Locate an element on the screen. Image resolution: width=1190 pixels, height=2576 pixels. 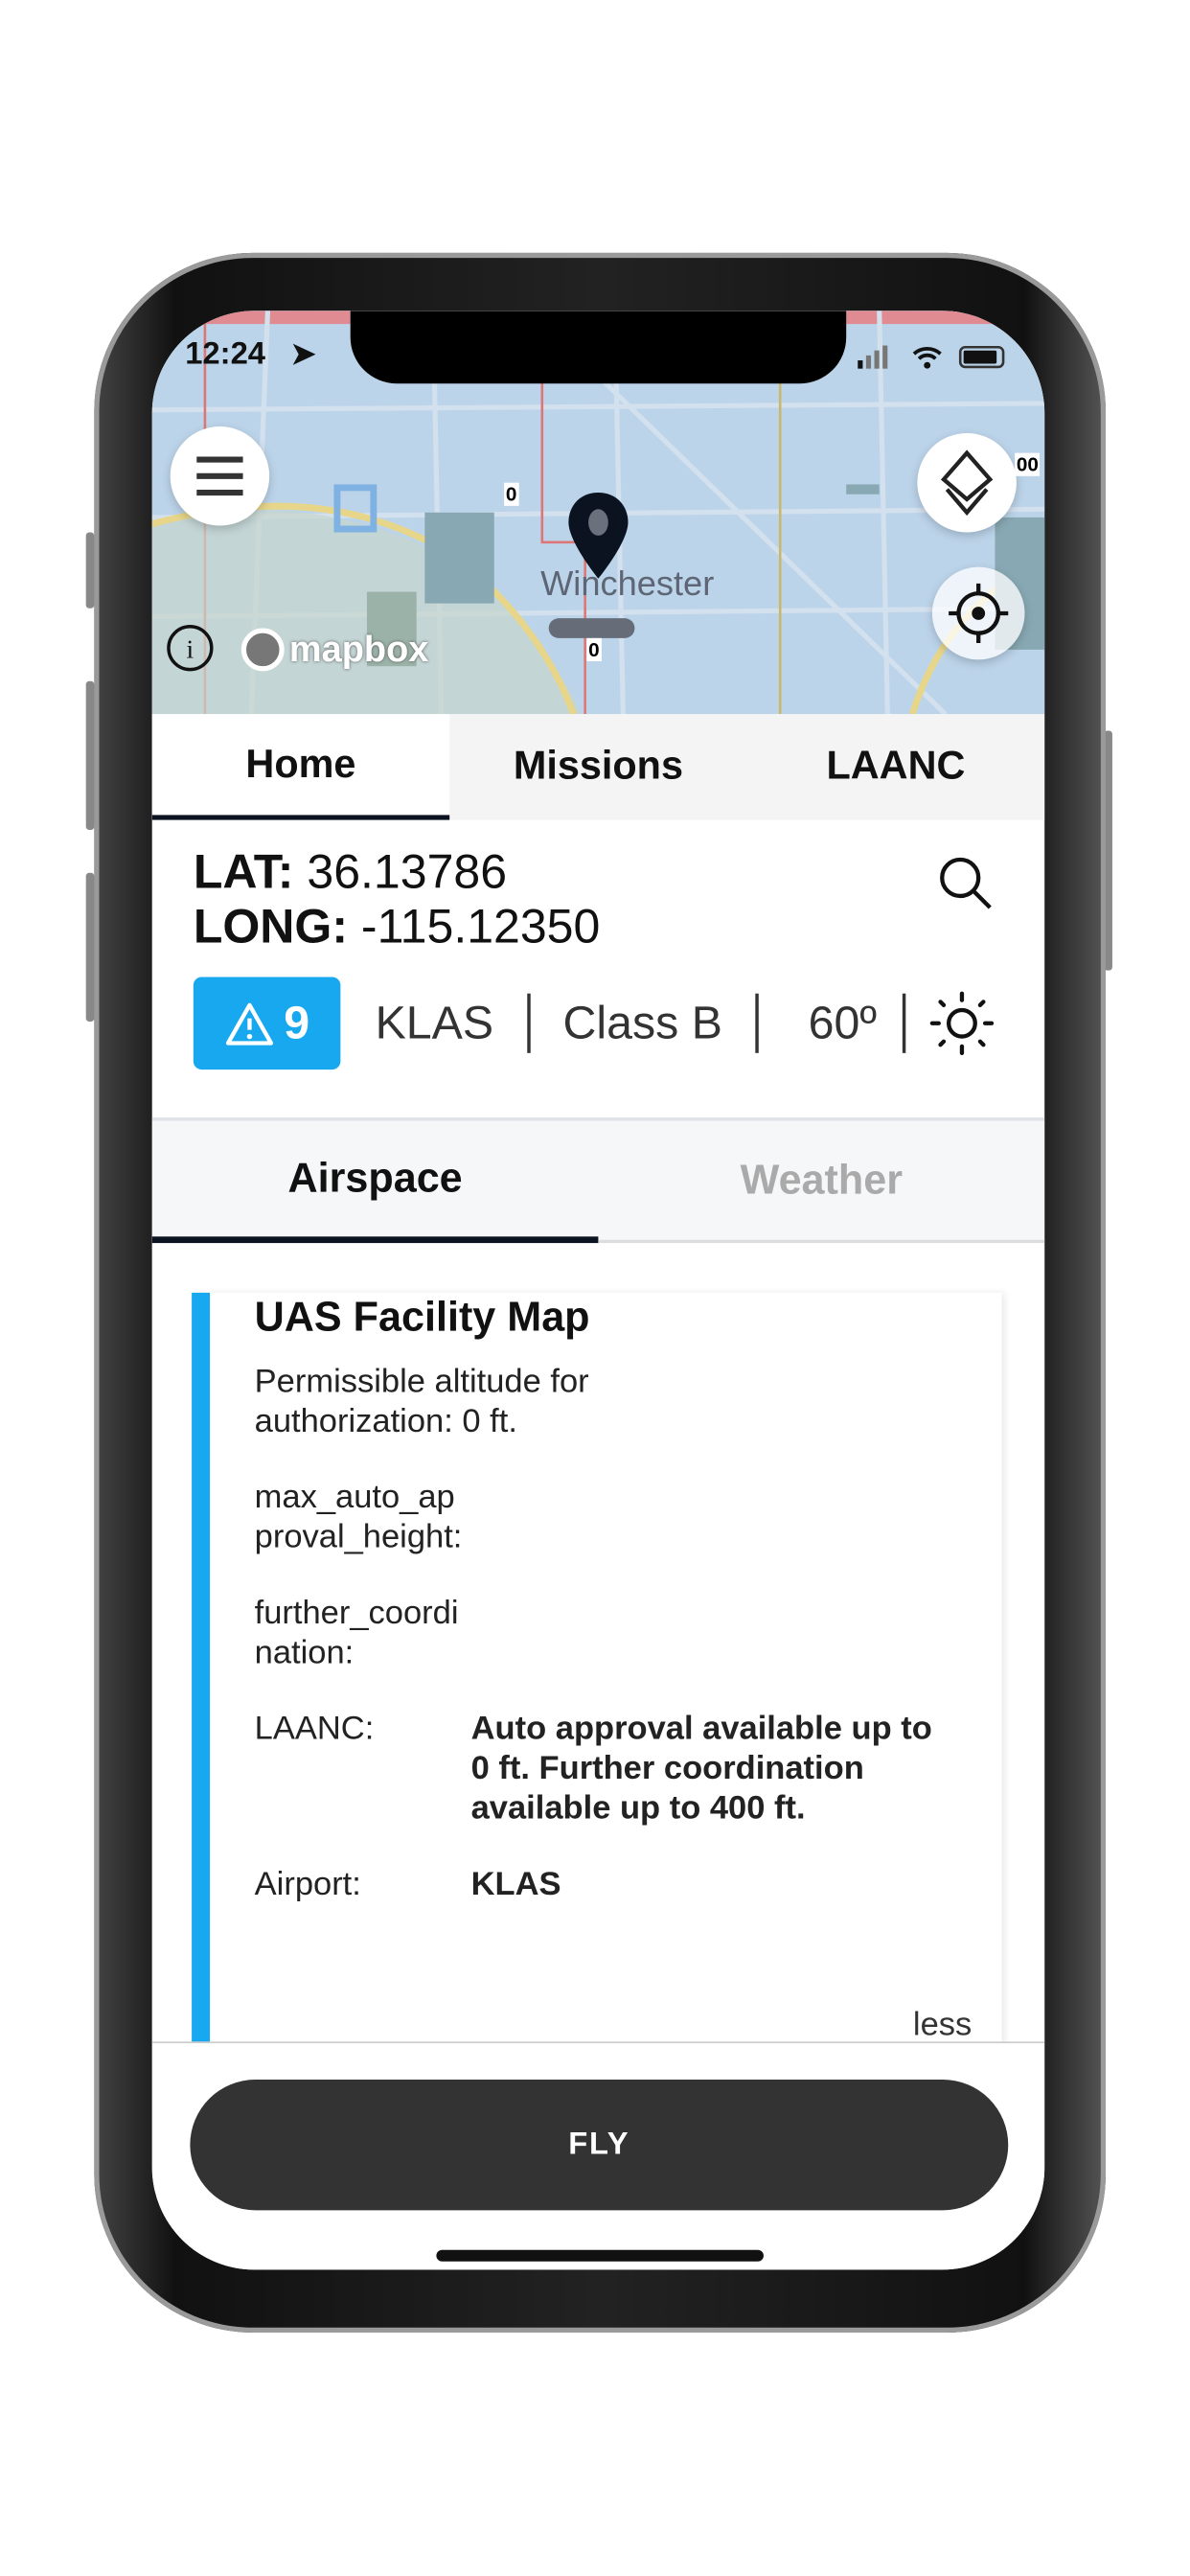
menu-button is located at coordinates (220, 476).